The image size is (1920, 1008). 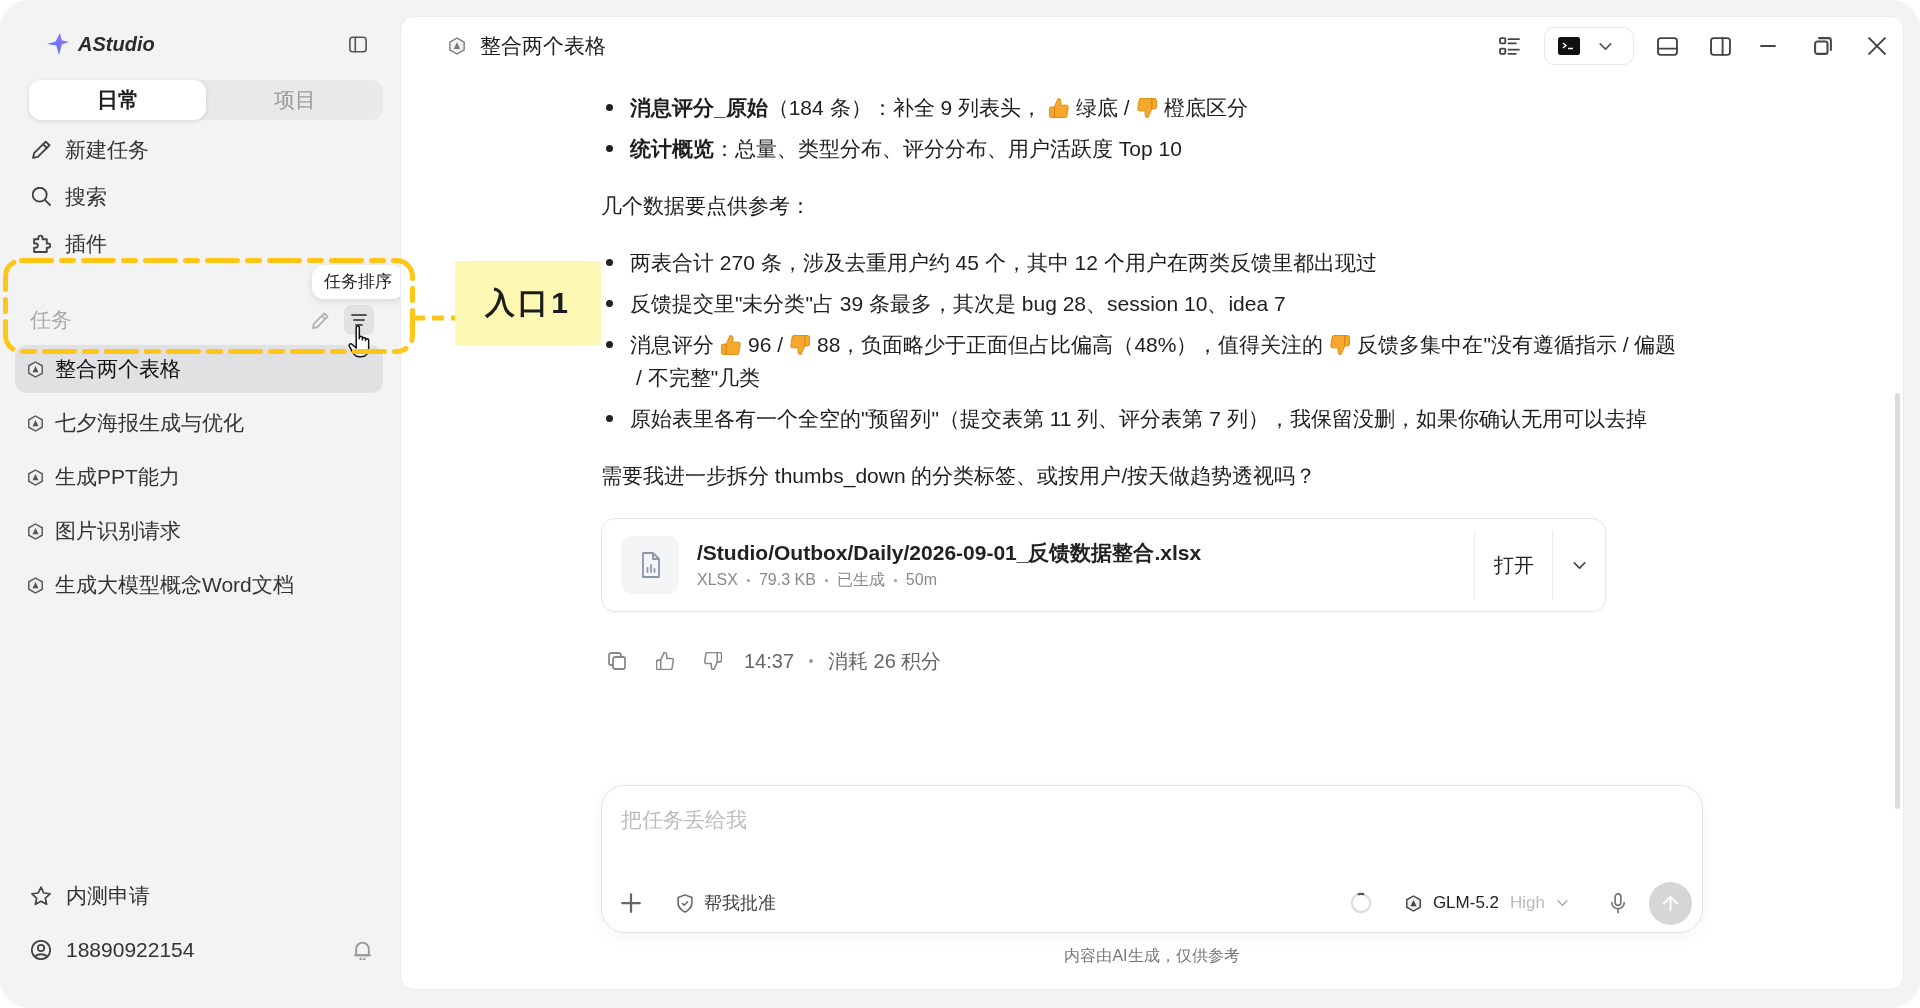 What do you see at coordinates (1138, 419) in the screenshot?
I see `list-item-text: 原始表里各有一个全空的"预留列"（提交表第 11 列、评分表第 7 列），我保留没删，如果你确认无用可以去掉` at bounding box center [1138, 419].